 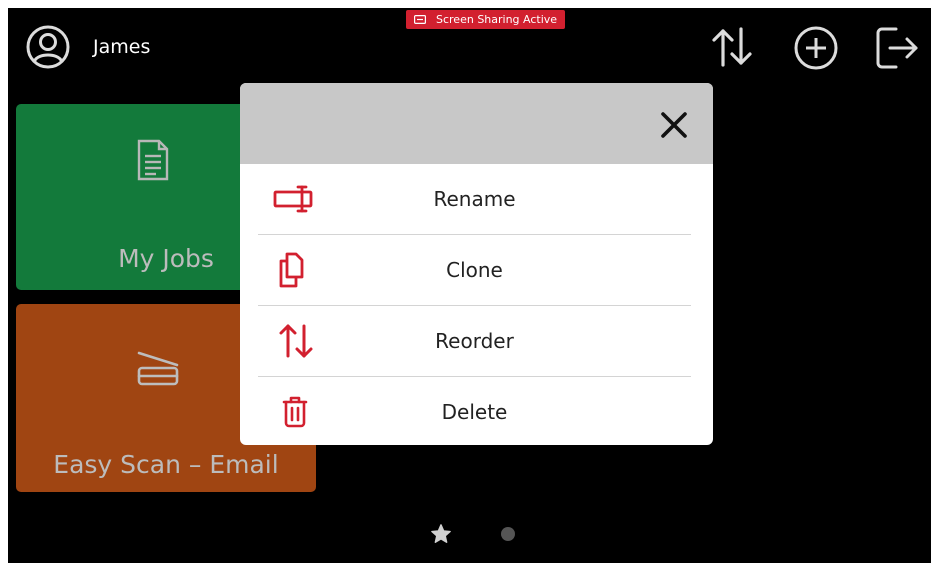 I want to click on rename-icon, so click(x=295, y=199).